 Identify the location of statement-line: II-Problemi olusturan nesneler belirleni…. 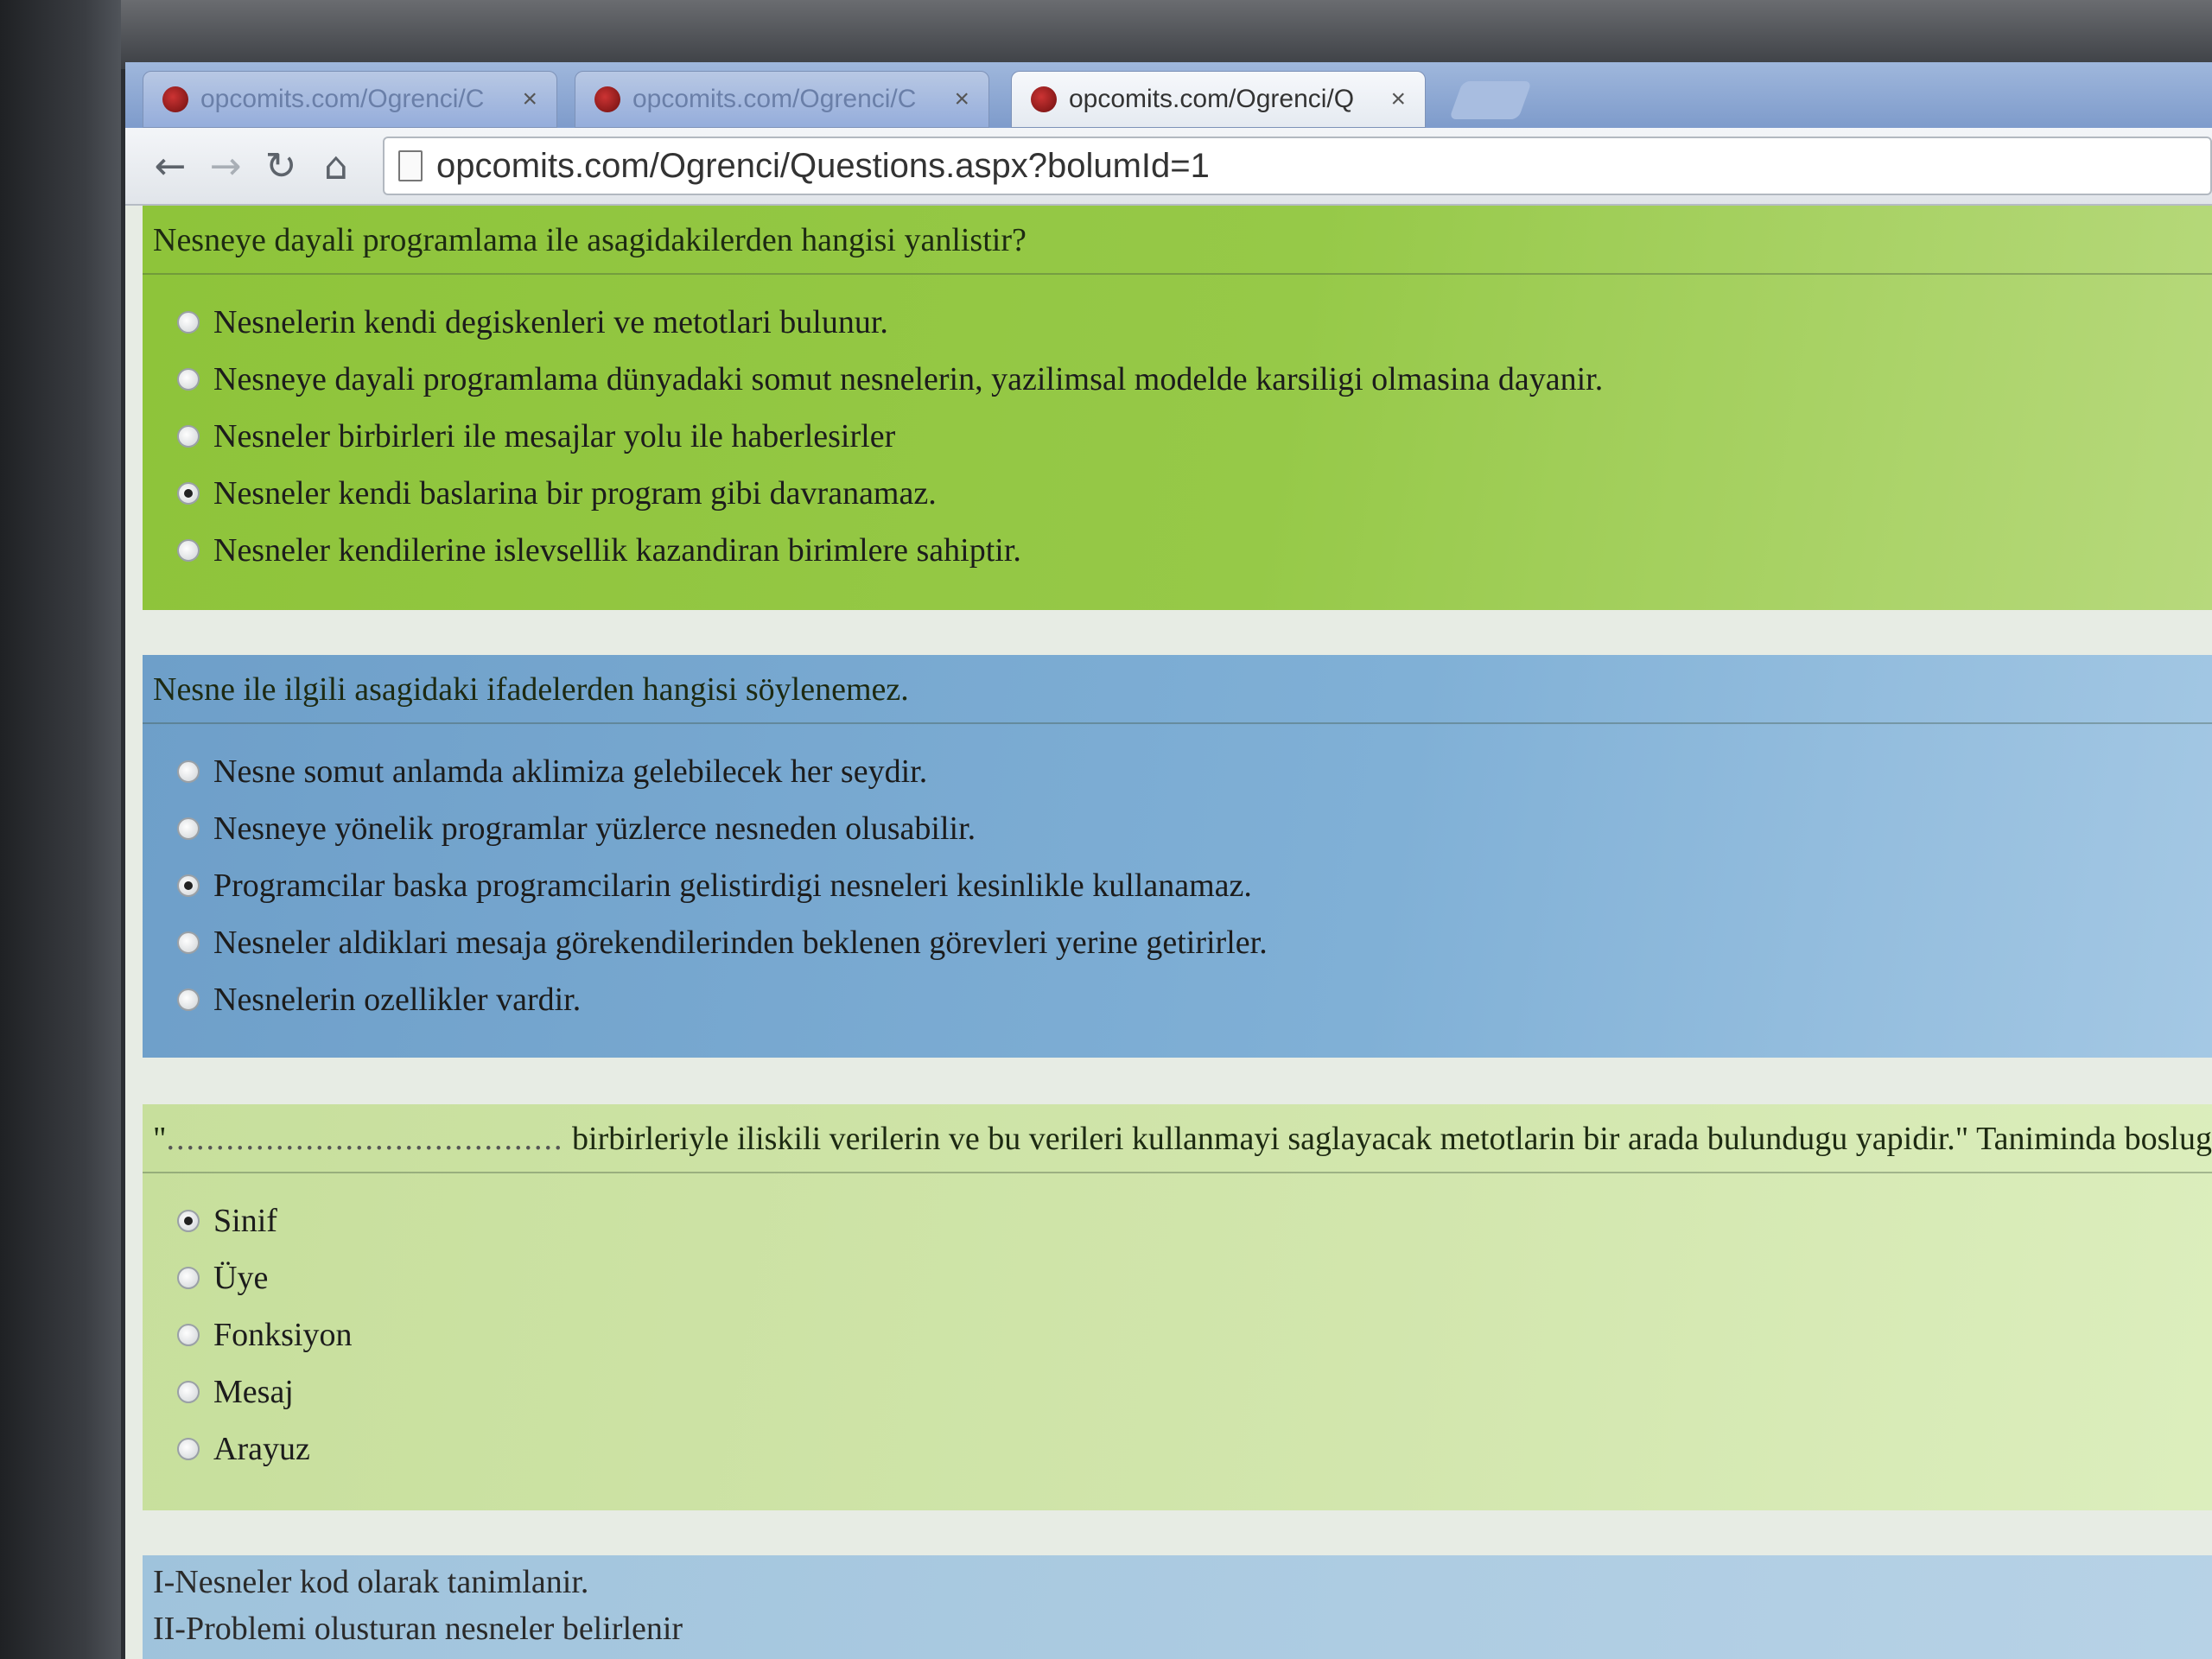
(418, 1629).